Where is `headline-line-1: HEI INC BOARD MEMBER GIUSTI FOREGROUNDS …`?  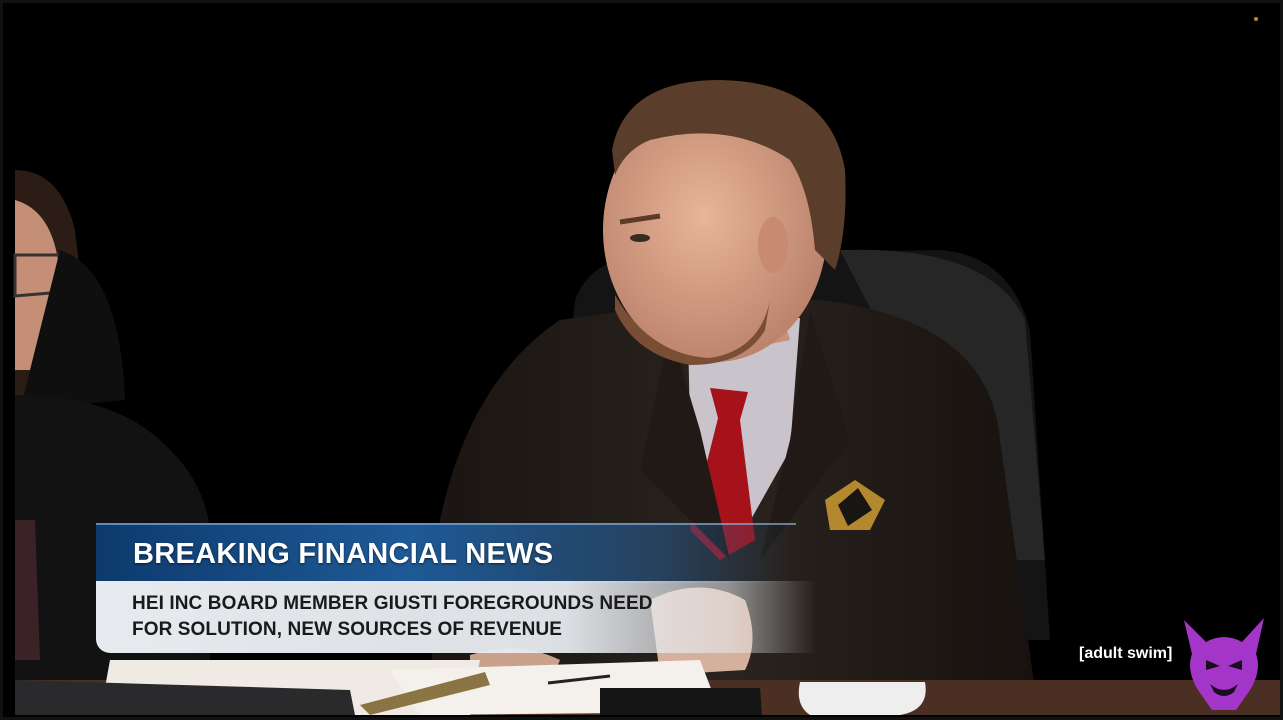 headline-line-1: HEI INC BOARD MEMBER GIUSTI FOREGROUNDS … is located at coordinates (392, 603).